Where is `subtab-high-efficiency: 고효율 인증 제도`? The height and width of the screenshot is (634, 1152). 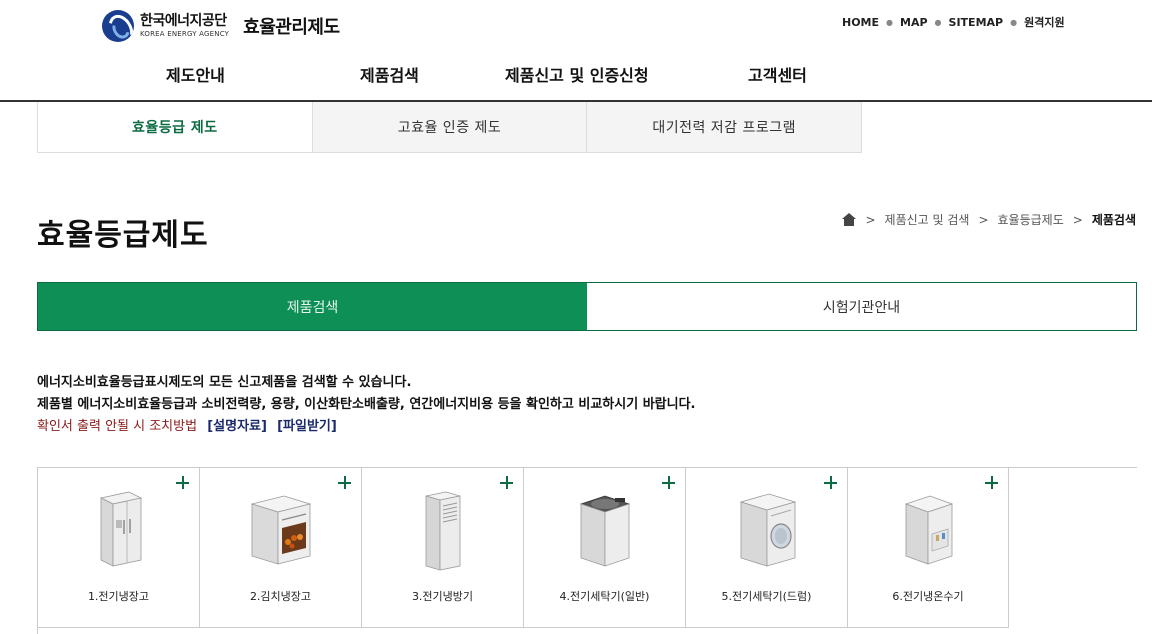 subtab-high-efficiency: 고효율 인증 제도 is located at coordinates (449, 127).